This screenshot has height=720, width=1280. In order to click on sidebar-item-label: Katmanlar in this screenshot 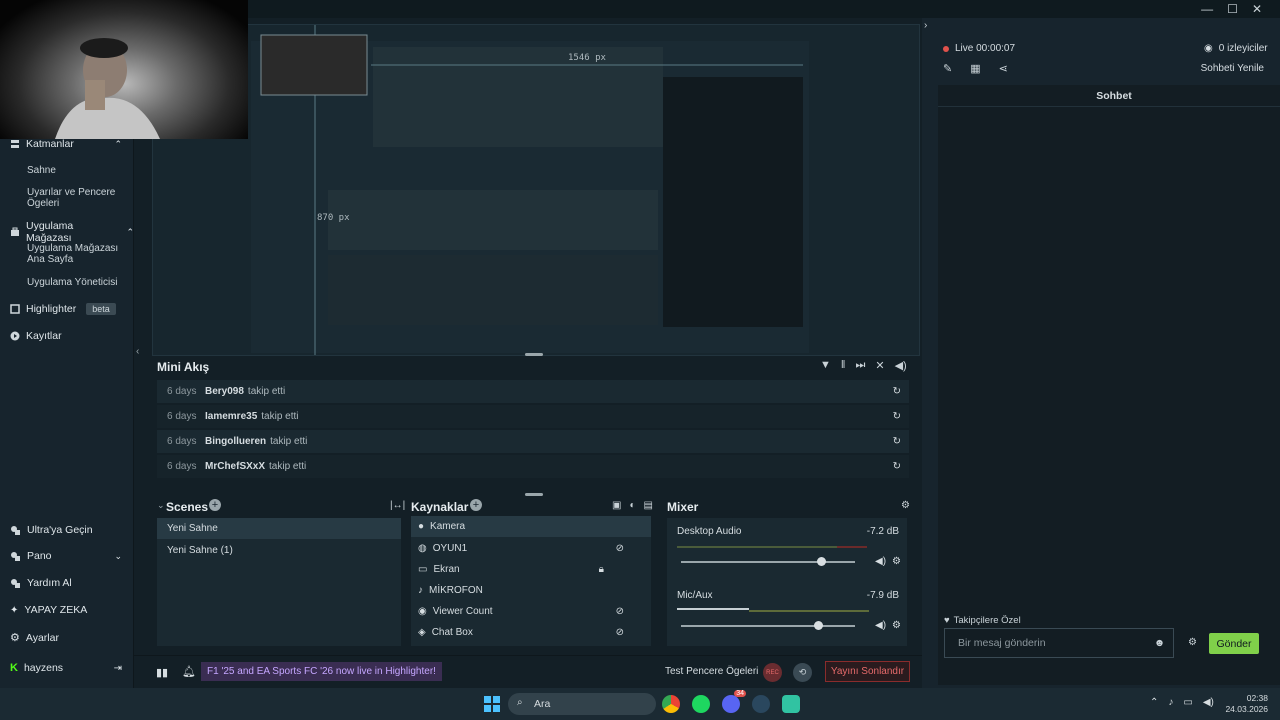, I will do `click(50, 144)`.